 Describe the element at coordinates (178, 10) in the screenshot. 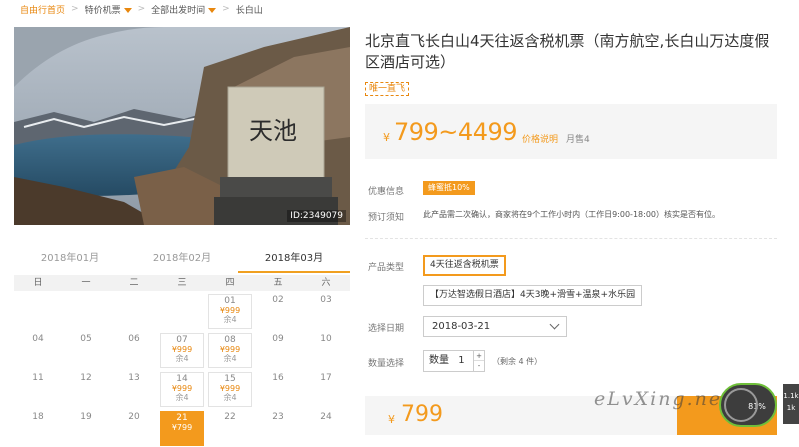

I see `breadcrumb-time-label: 全部出发时间` at that location.